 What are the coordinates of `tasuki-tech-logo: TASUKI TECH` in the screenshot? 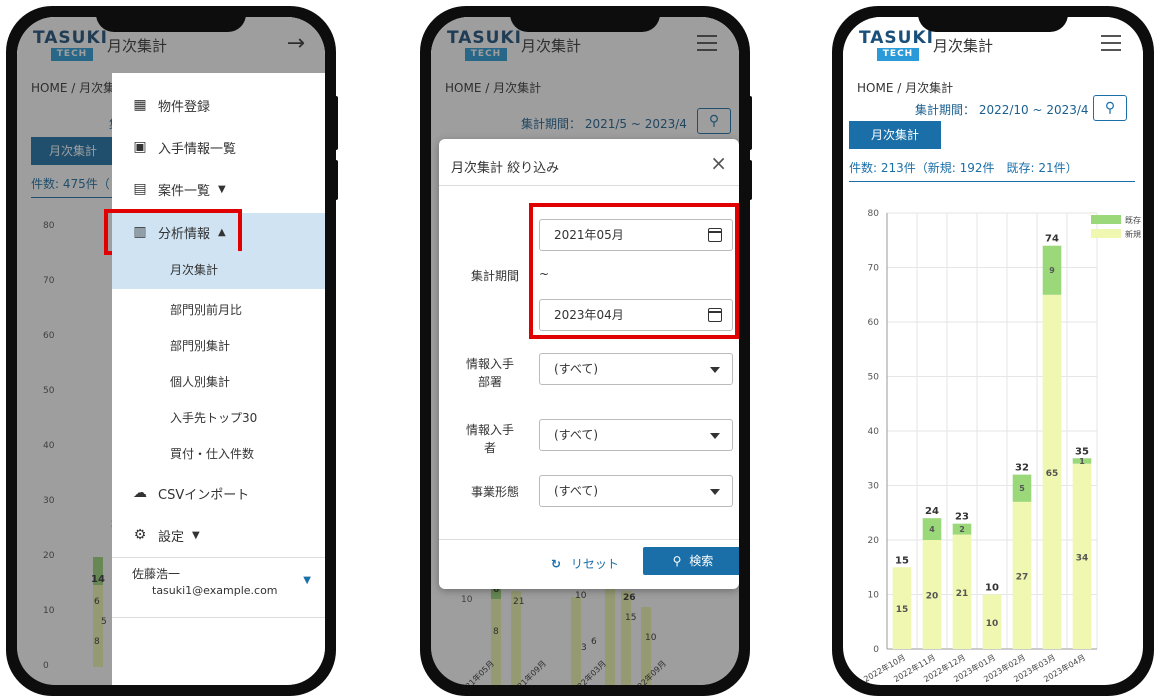 It's located at (895, 45).